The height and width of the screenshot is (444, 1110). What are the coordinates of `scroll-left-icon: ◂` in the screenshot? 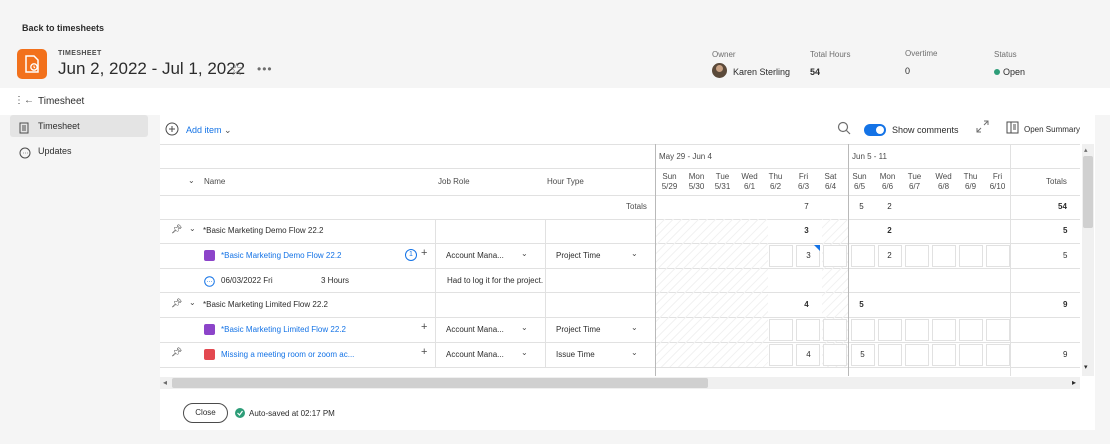 It's located at (165, 382).